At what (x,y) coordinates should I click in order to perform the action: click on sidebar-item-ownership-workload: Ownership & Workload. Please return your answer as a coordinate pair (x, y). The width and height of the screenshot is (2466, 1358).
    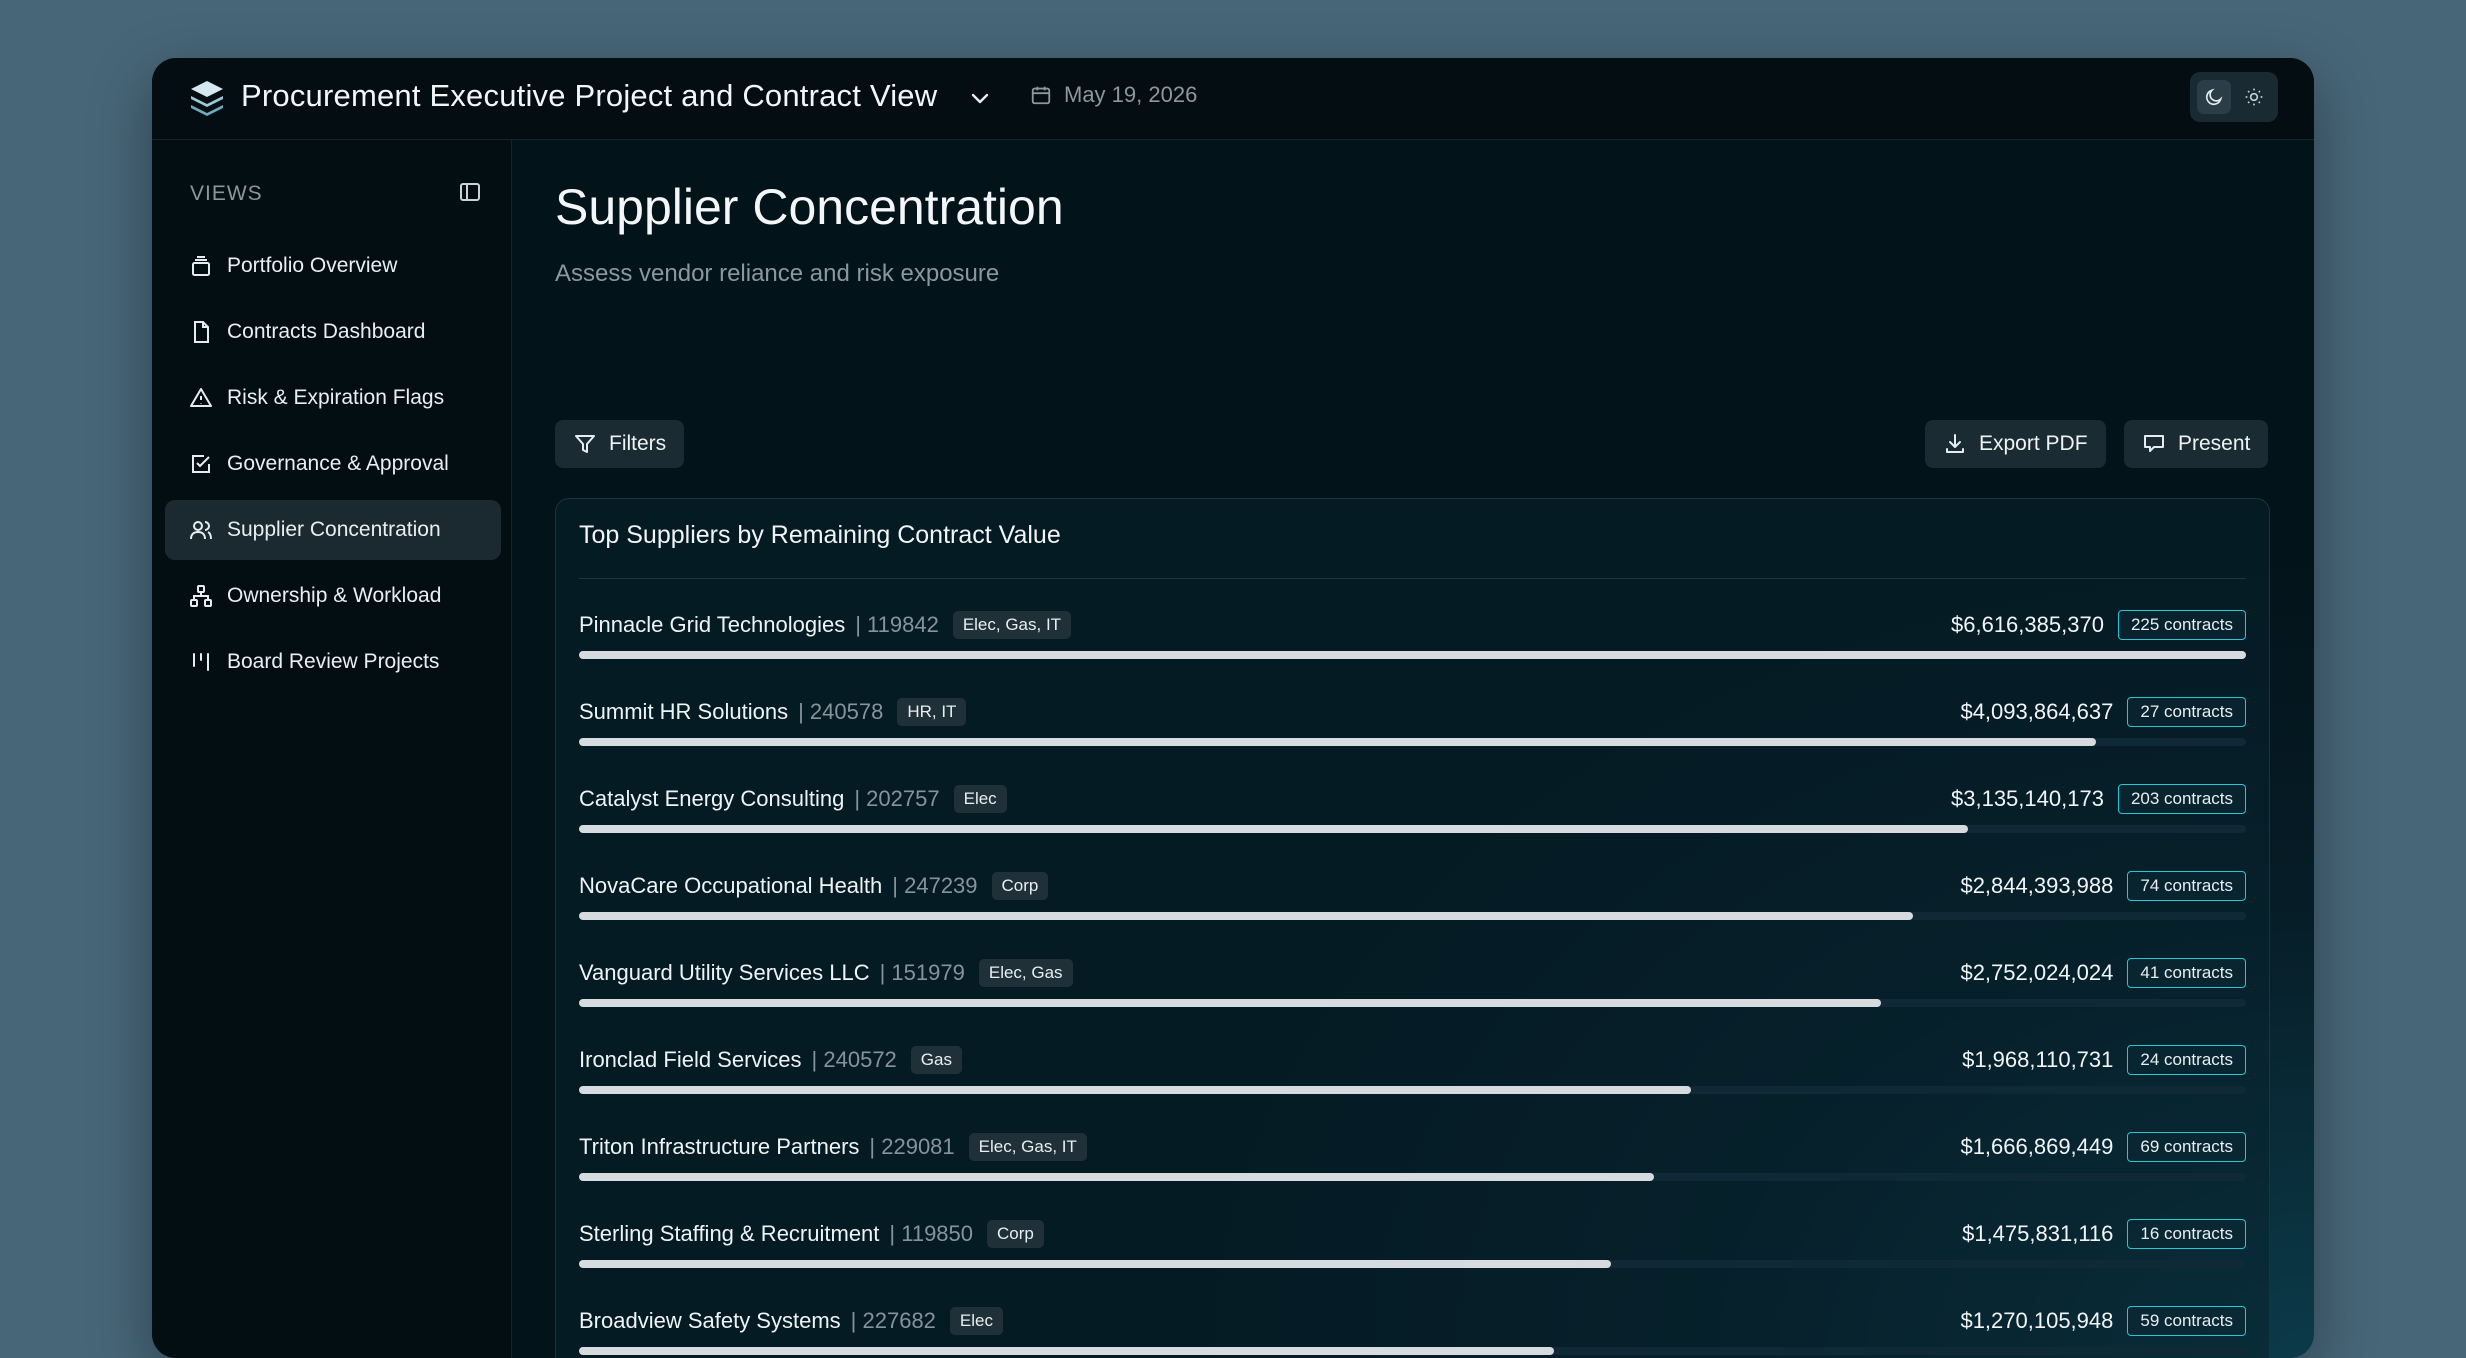
    Looking at the image, I should click on (333, 596).